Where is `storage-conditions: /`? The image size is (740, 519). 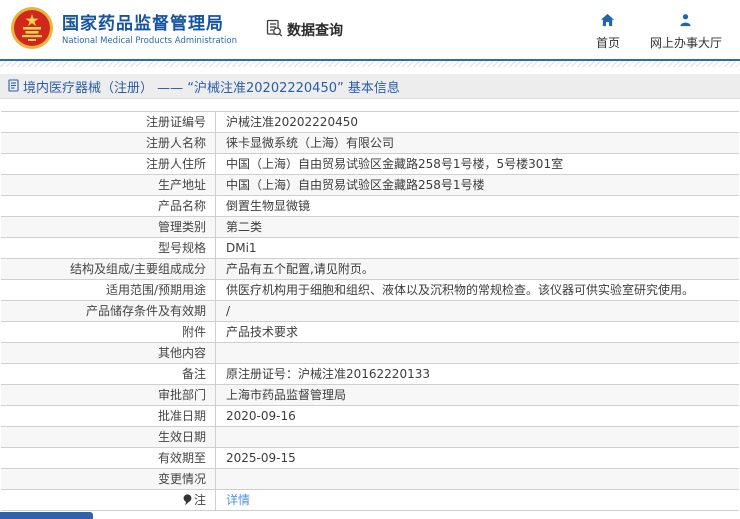 storage-conditions: / is located at coordinates (228, 311).